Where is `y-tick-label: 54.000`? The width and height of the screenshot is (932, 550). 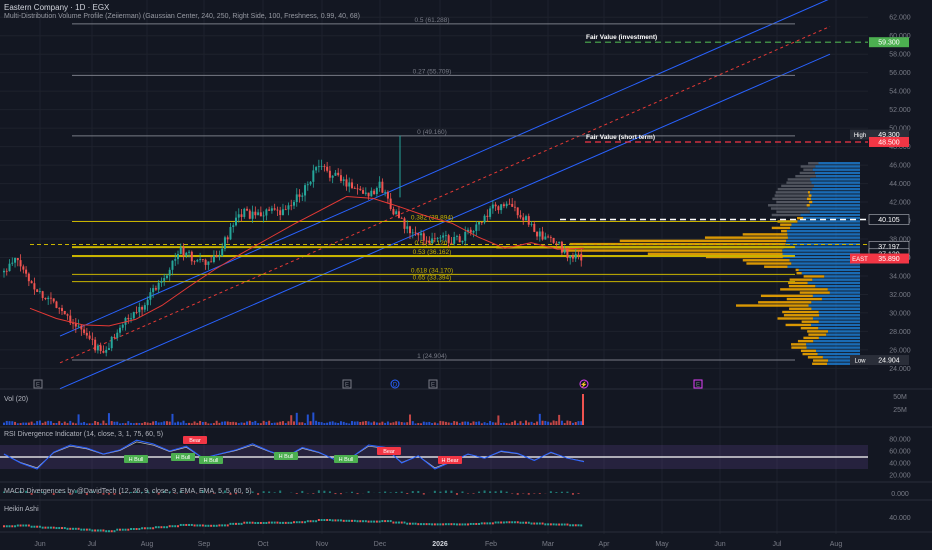 y-tick-label: 54.000 is located at coordinates (900, 92).